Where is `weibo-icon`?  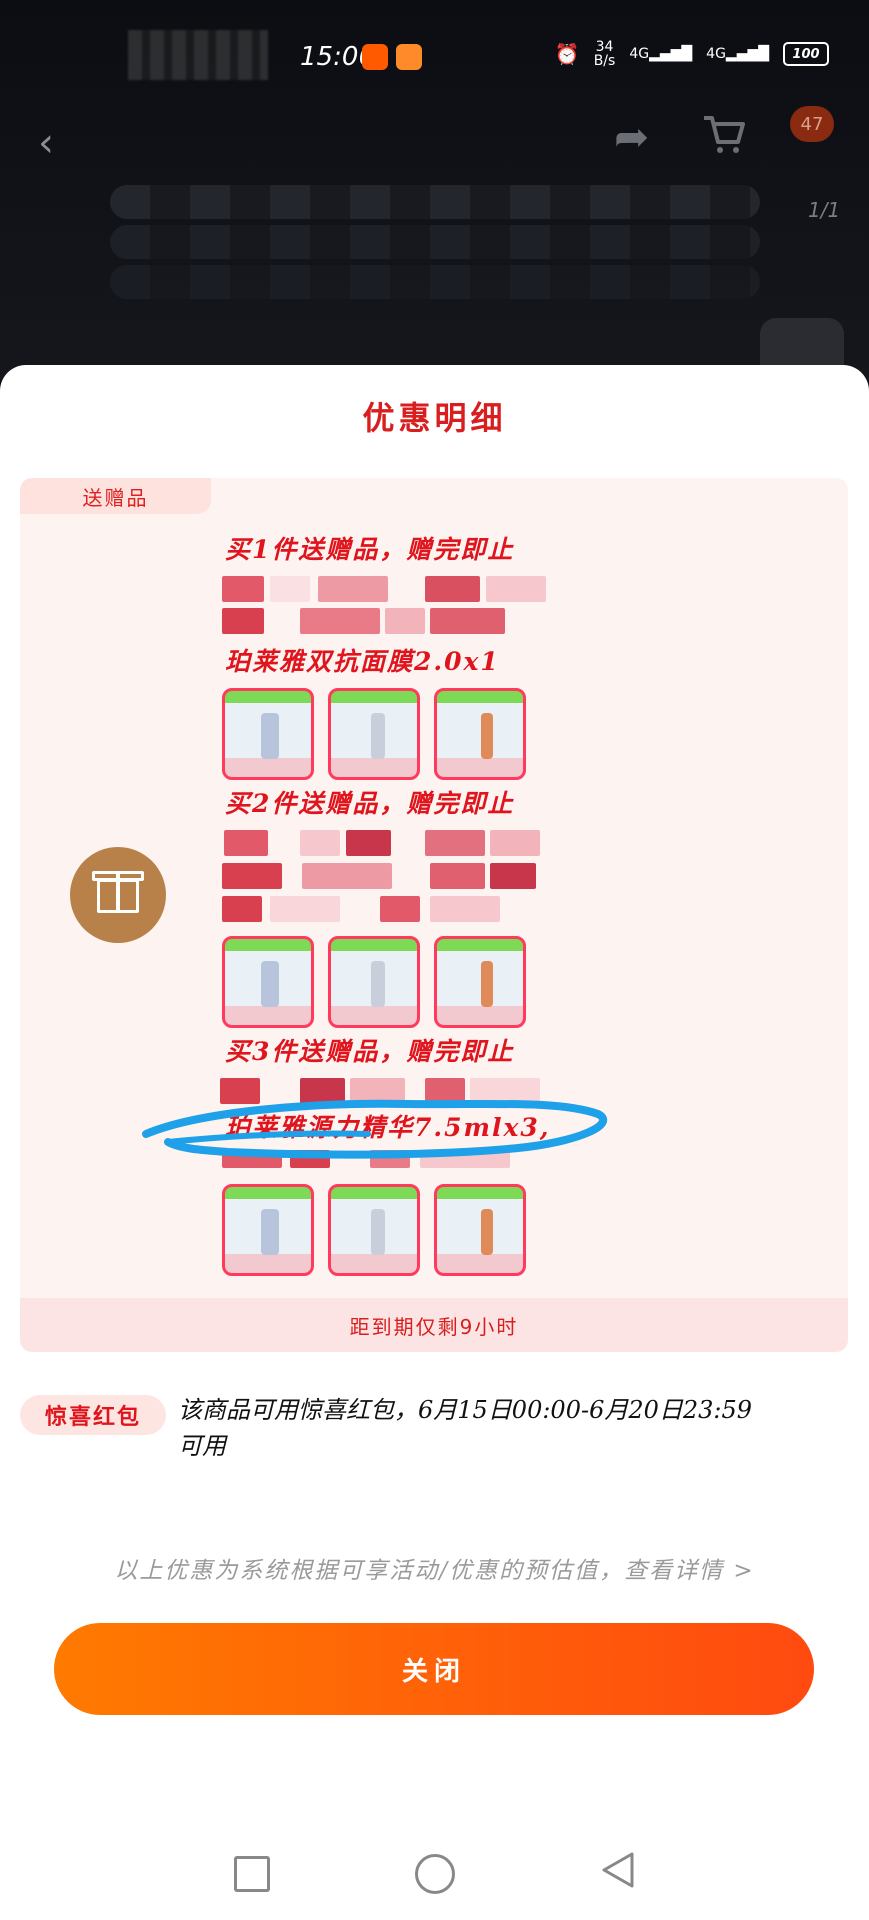 weibo-icon is located at coordinates (375, 57).